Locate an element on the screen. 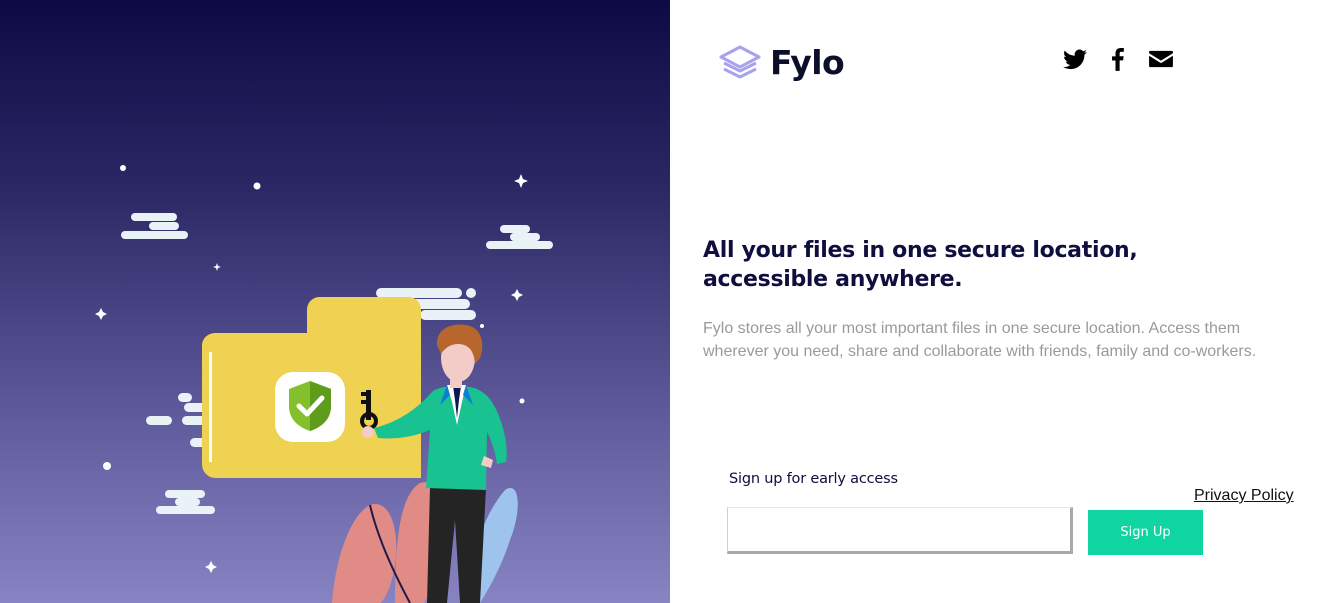 The image size is (1343, 603). facebook-link is located at coordinates (1118, 59).